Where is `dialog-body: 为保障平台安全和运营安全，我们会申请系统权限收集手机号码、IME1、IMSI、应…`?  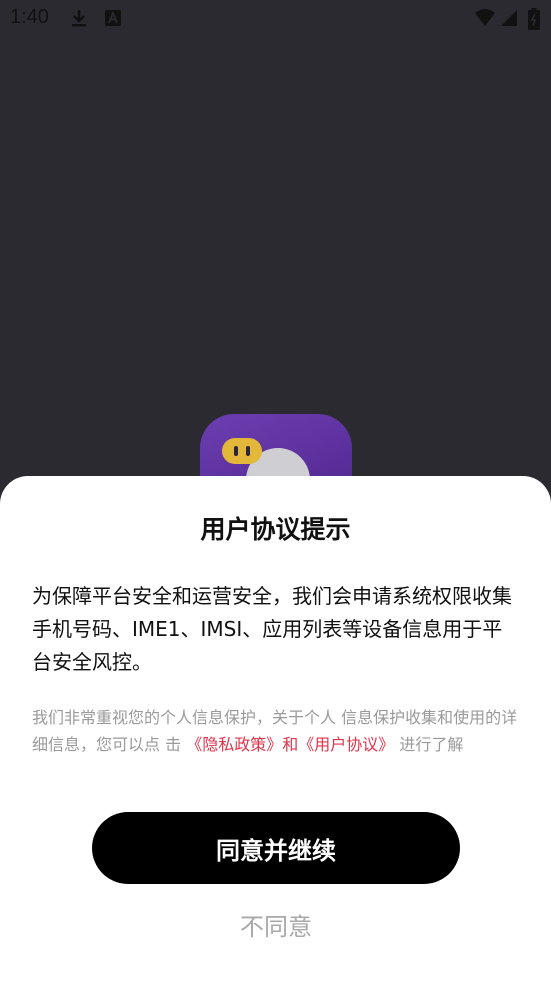
dialog-body: 为保障平台安全和运营安全，我们会申请系统权限收集手机号码、IME1、IMSI、应… is located at coordinates (272, 629).